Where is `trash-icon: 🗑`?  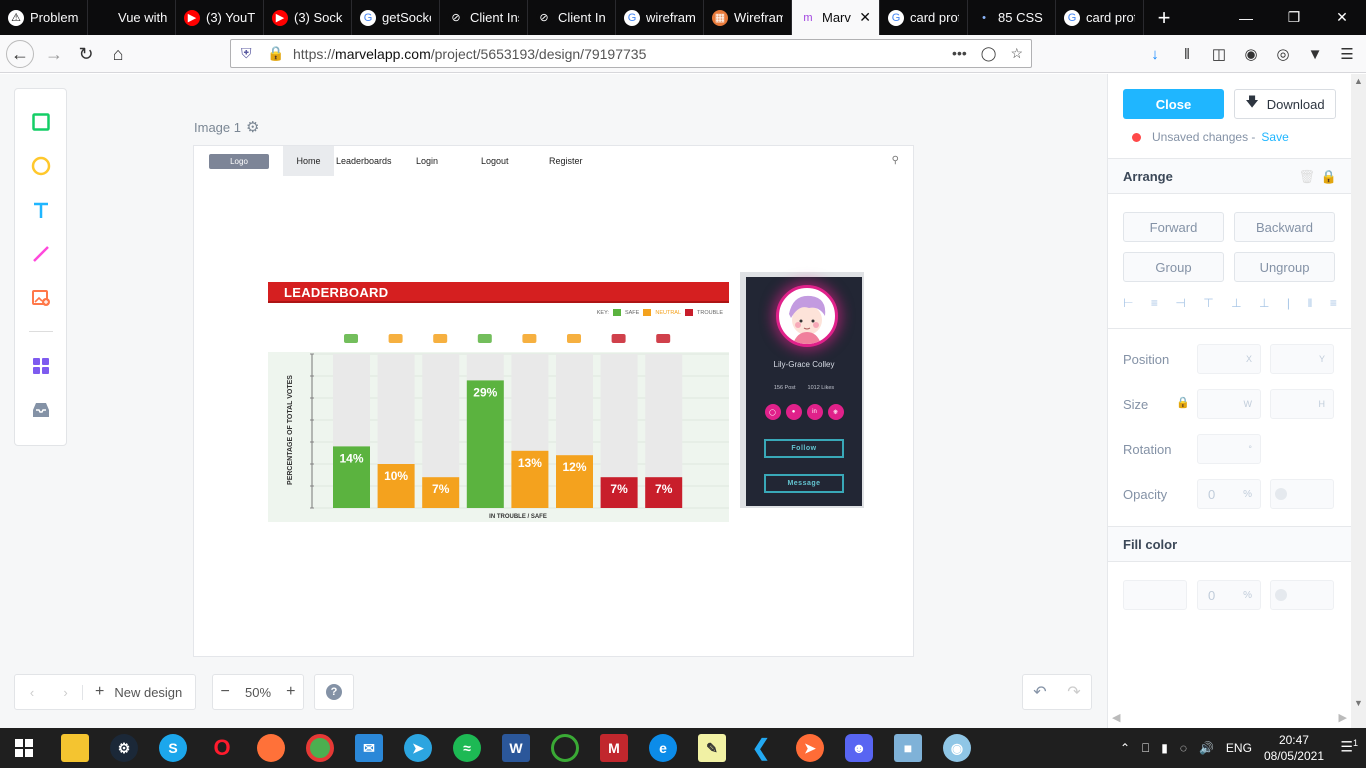
trash-icon: 🗑 is located at coordinates (1306, 176).